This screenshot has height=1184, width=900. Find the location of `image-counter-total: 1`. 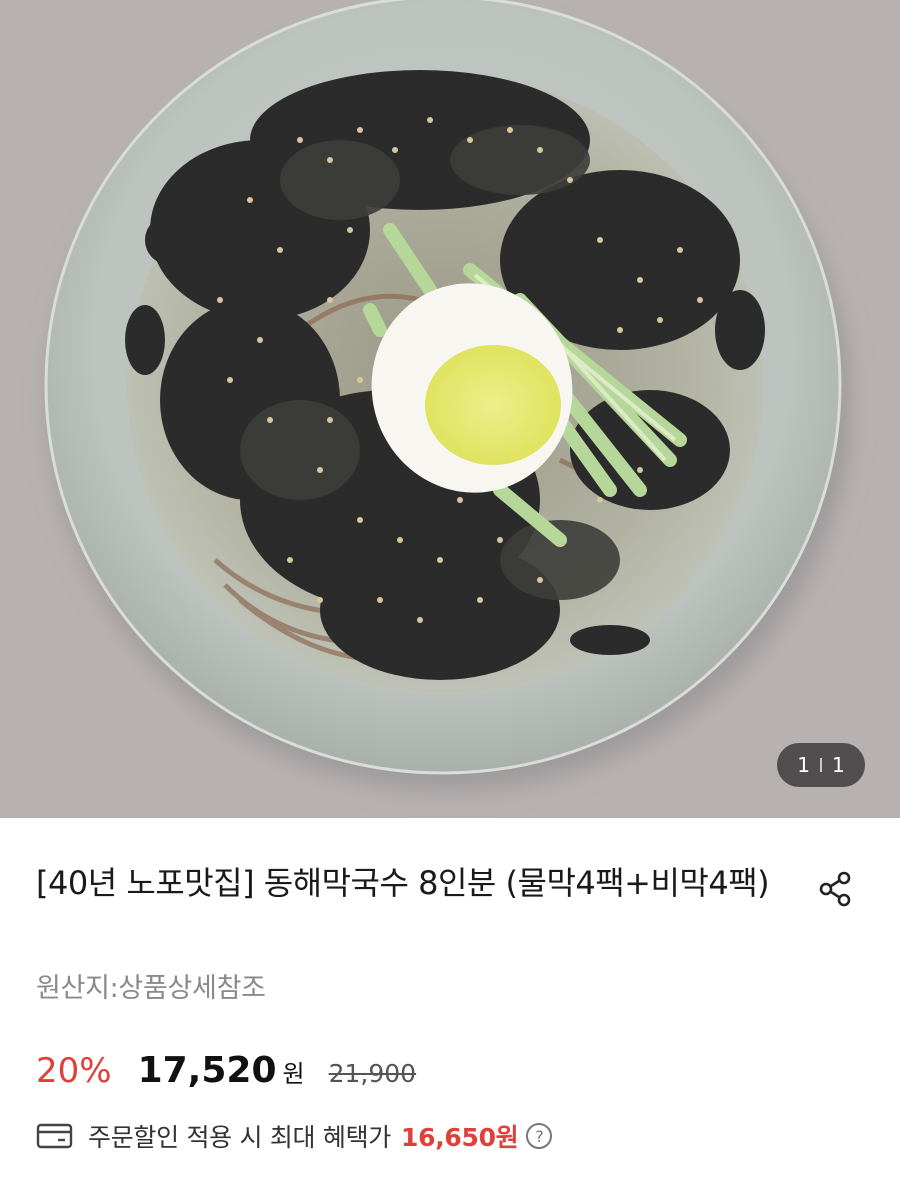

image-counter-total: 1 is located at coordinates (838, 765).